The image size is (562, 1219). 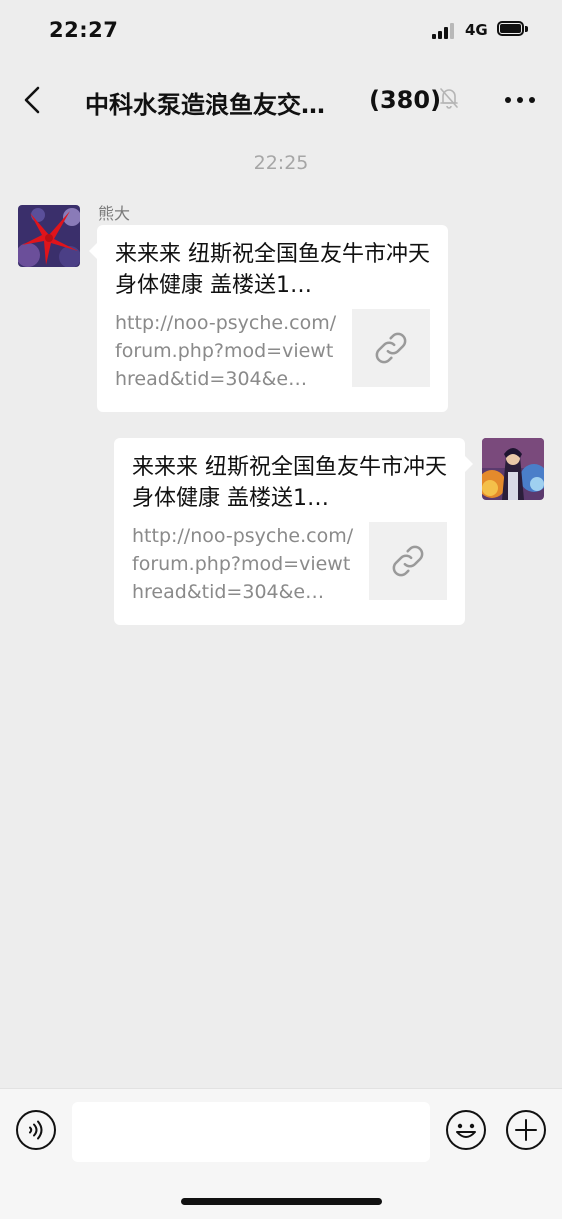 What do you see at coordinates (281, 1201) in the screenshot?
I see `home-indicator` at bounding box center [281, 1201].